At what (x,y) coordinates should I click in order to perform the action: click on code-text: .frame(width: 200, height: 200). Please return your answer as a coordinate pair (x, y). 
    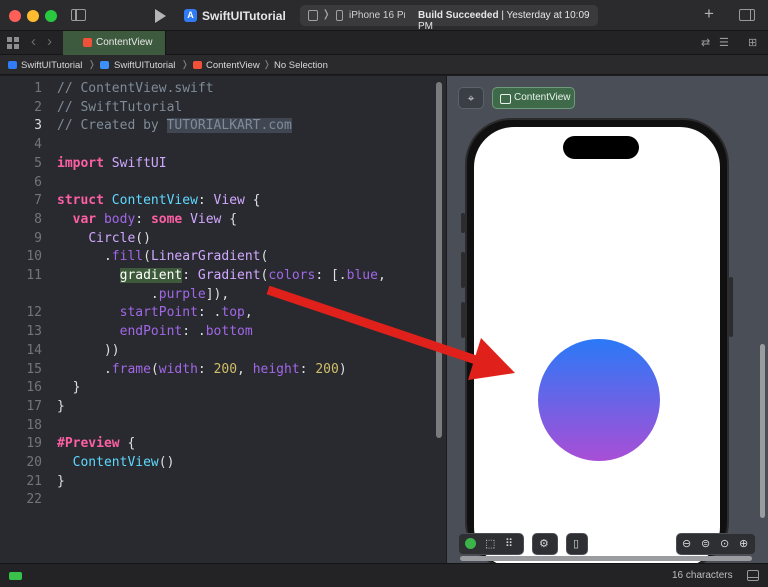
    Looking at the image, I should click on (202, 369).